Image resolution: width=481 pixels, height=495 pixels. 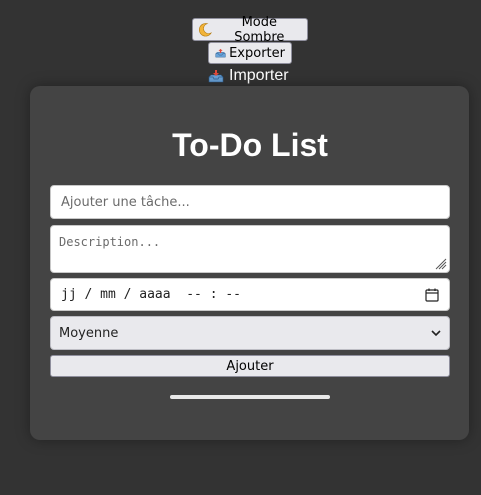 I want to click on export-label: Exporter, so click(x=257, y=53).